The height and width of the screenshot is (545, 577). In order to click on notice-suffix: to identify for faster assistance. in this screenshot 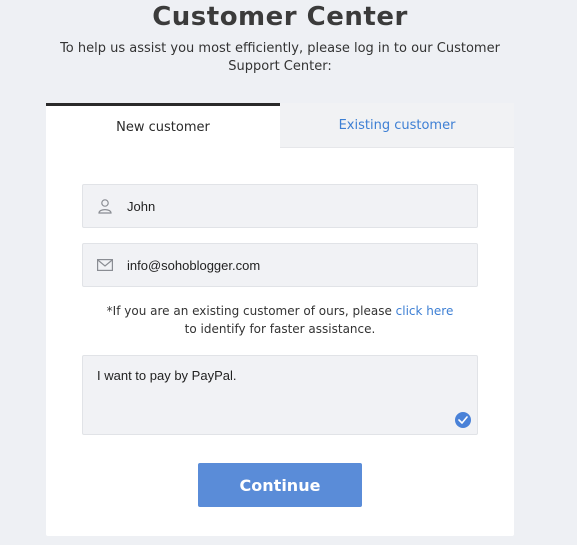, I will do `click(280, 329)`.